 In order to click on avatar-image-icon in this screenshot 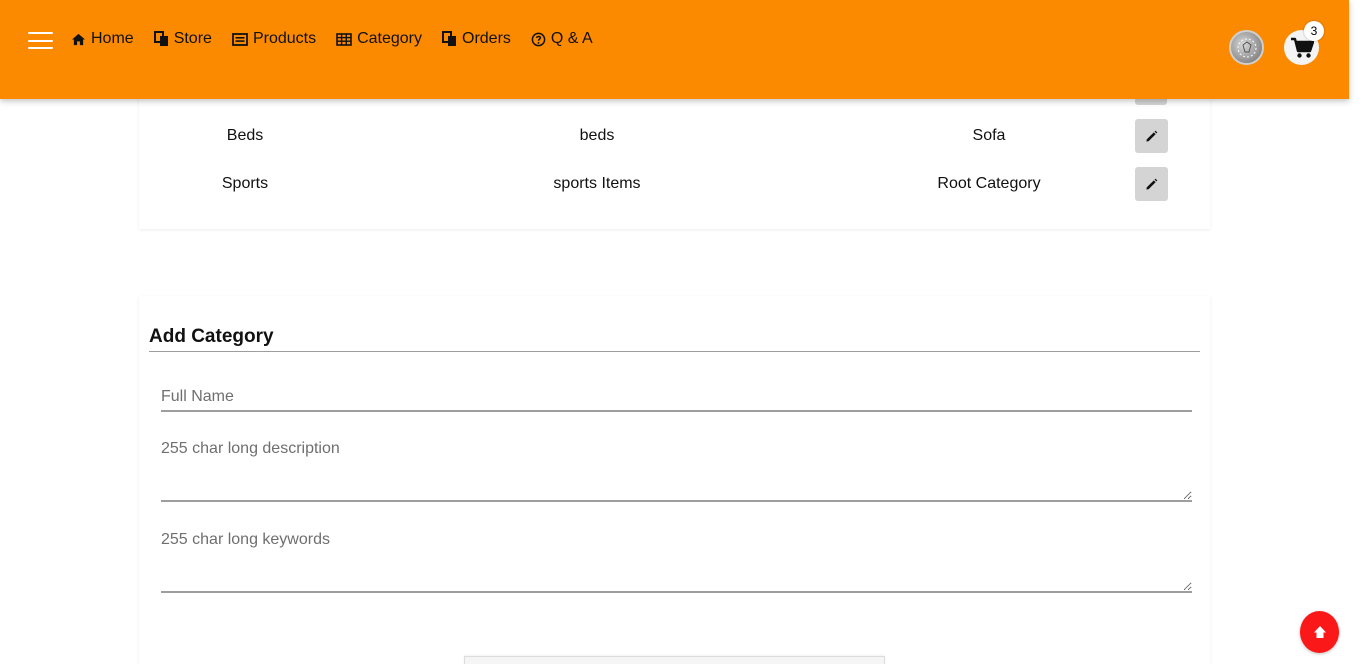, I will do `click(1247, 48)`.